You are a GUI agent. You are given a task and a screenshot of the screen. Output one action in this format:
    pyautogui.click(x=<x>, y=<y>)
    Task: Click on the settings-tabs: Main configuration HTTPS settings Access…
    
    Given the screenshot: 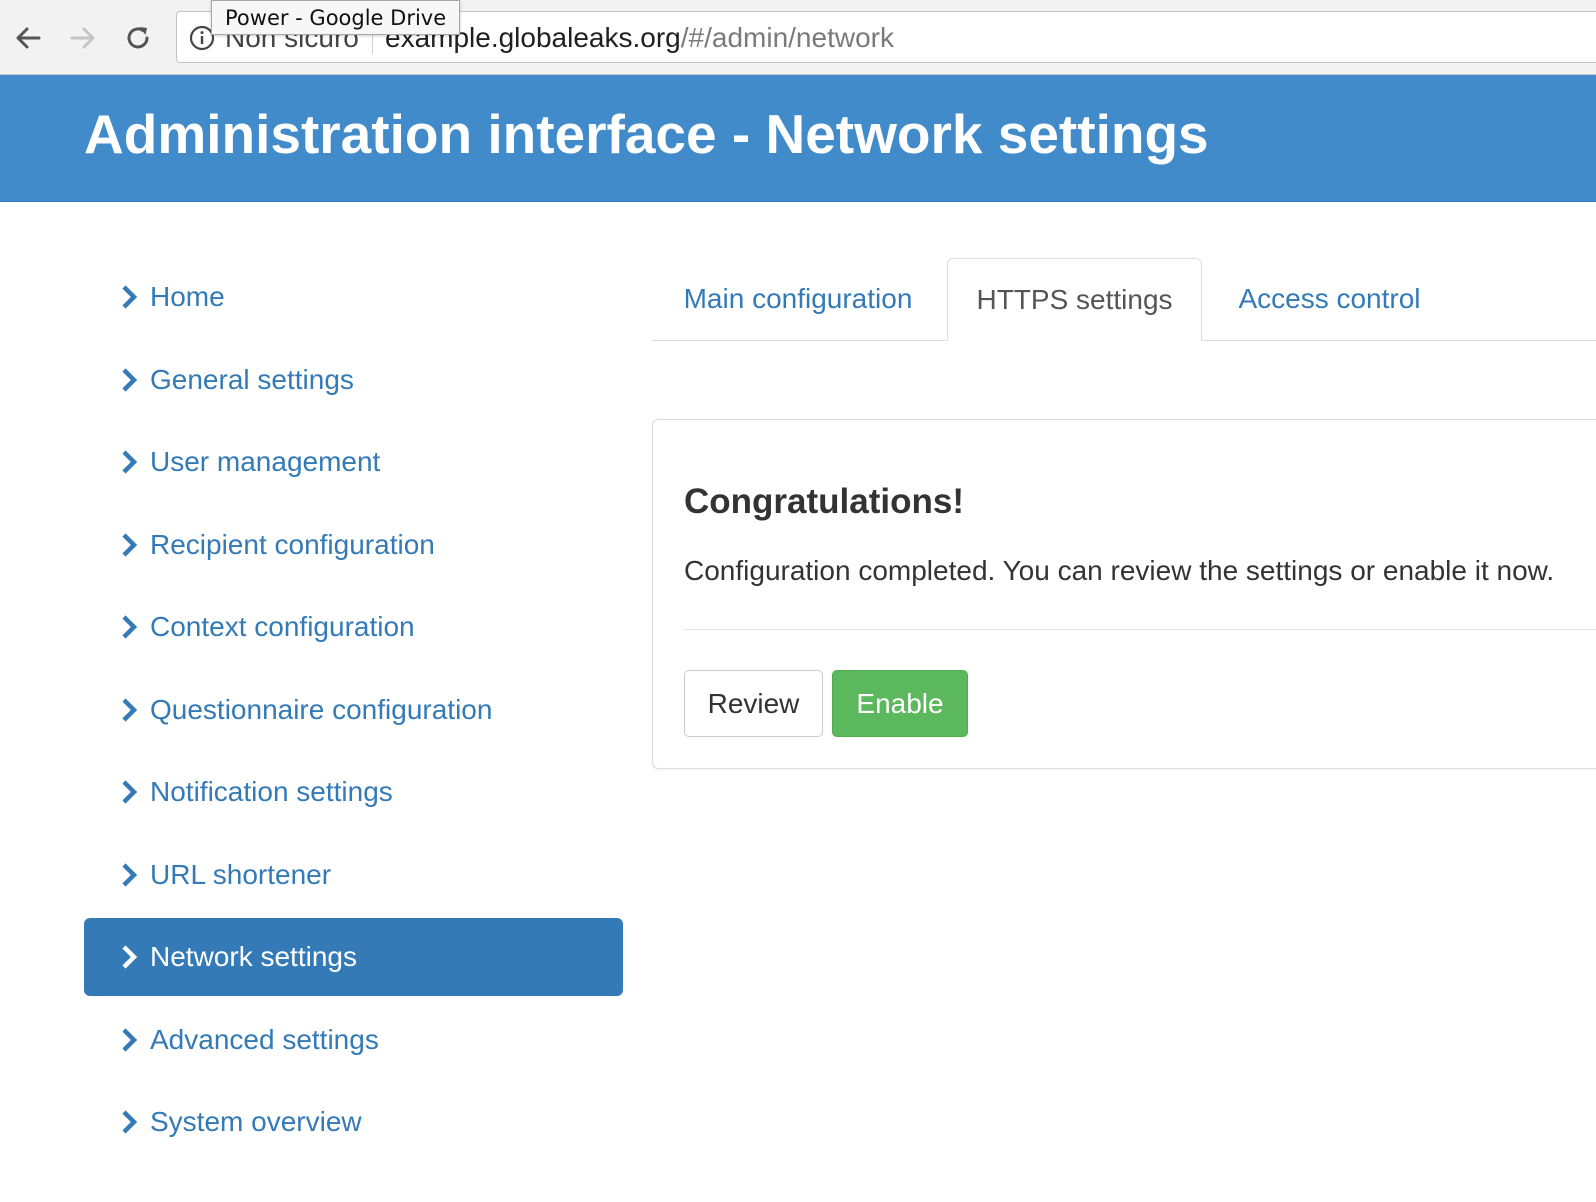 What is the action you would take?
    pyautogui.click(x=1124, y=299)
    